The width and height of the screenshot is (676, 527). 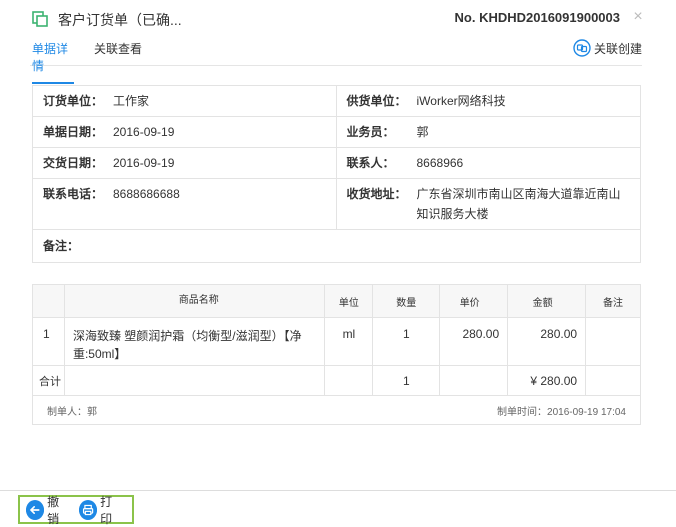 I want to click on delivery-date-value: 2016-09-19, so click(x=144, y=163).